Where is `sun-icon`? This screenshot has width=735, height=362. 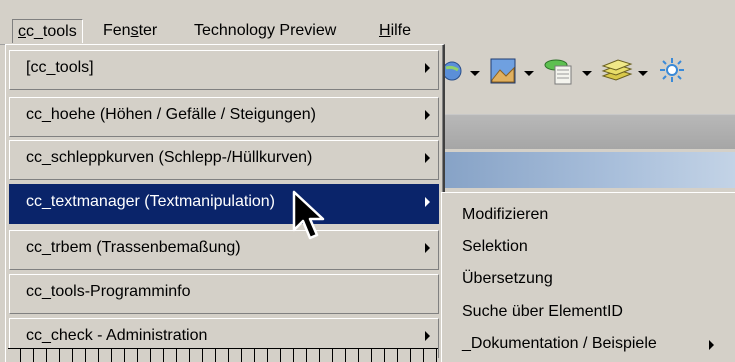
sun-icon is located at coordinates (676, 71).